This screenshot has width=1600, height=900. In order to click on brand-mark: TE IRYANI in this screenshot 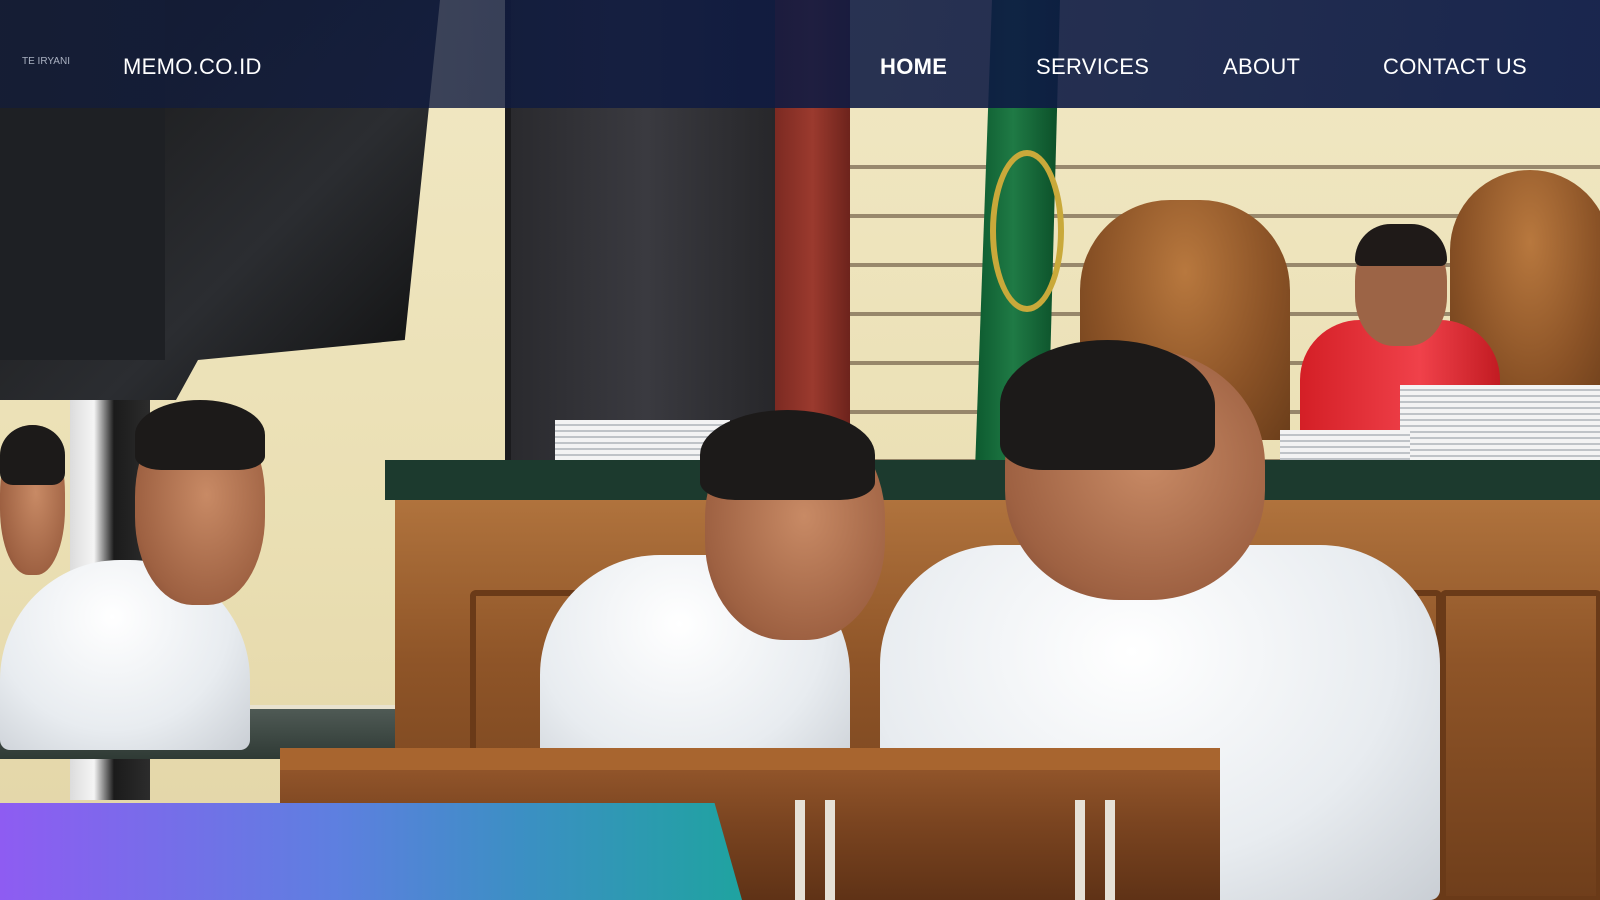, I will do `click(46, 61)`.